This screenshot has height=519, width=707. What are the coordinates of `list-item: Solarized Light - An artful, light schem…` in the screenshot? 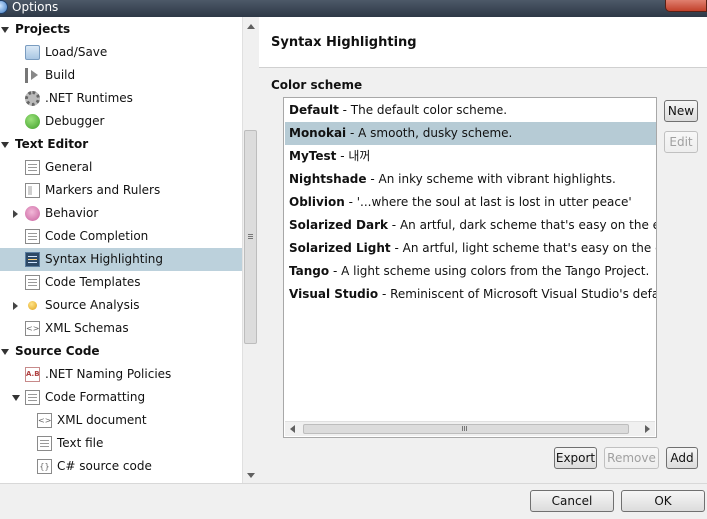 It's located at (470, 248).